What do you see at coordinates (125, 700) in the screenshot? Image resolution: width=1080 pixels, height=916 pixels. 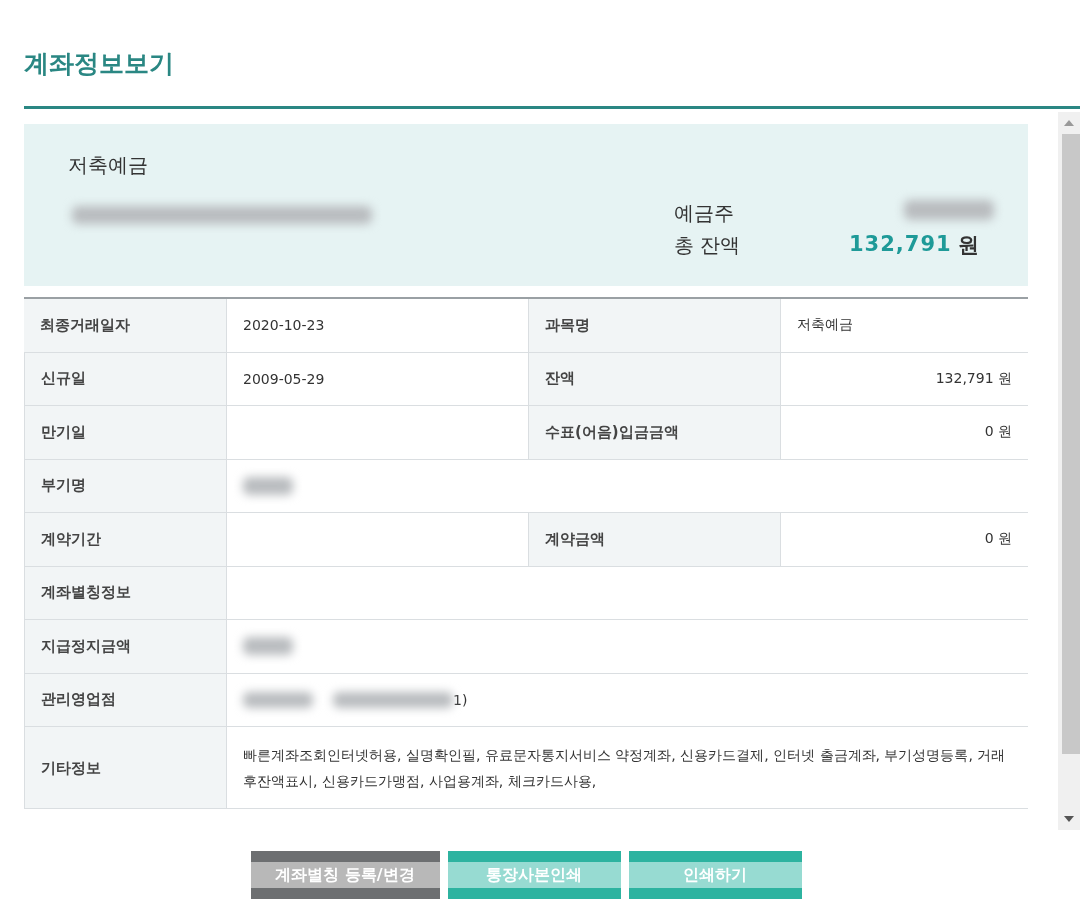 I see `row-label: 관리영업점` at bounding box center [125, 700].